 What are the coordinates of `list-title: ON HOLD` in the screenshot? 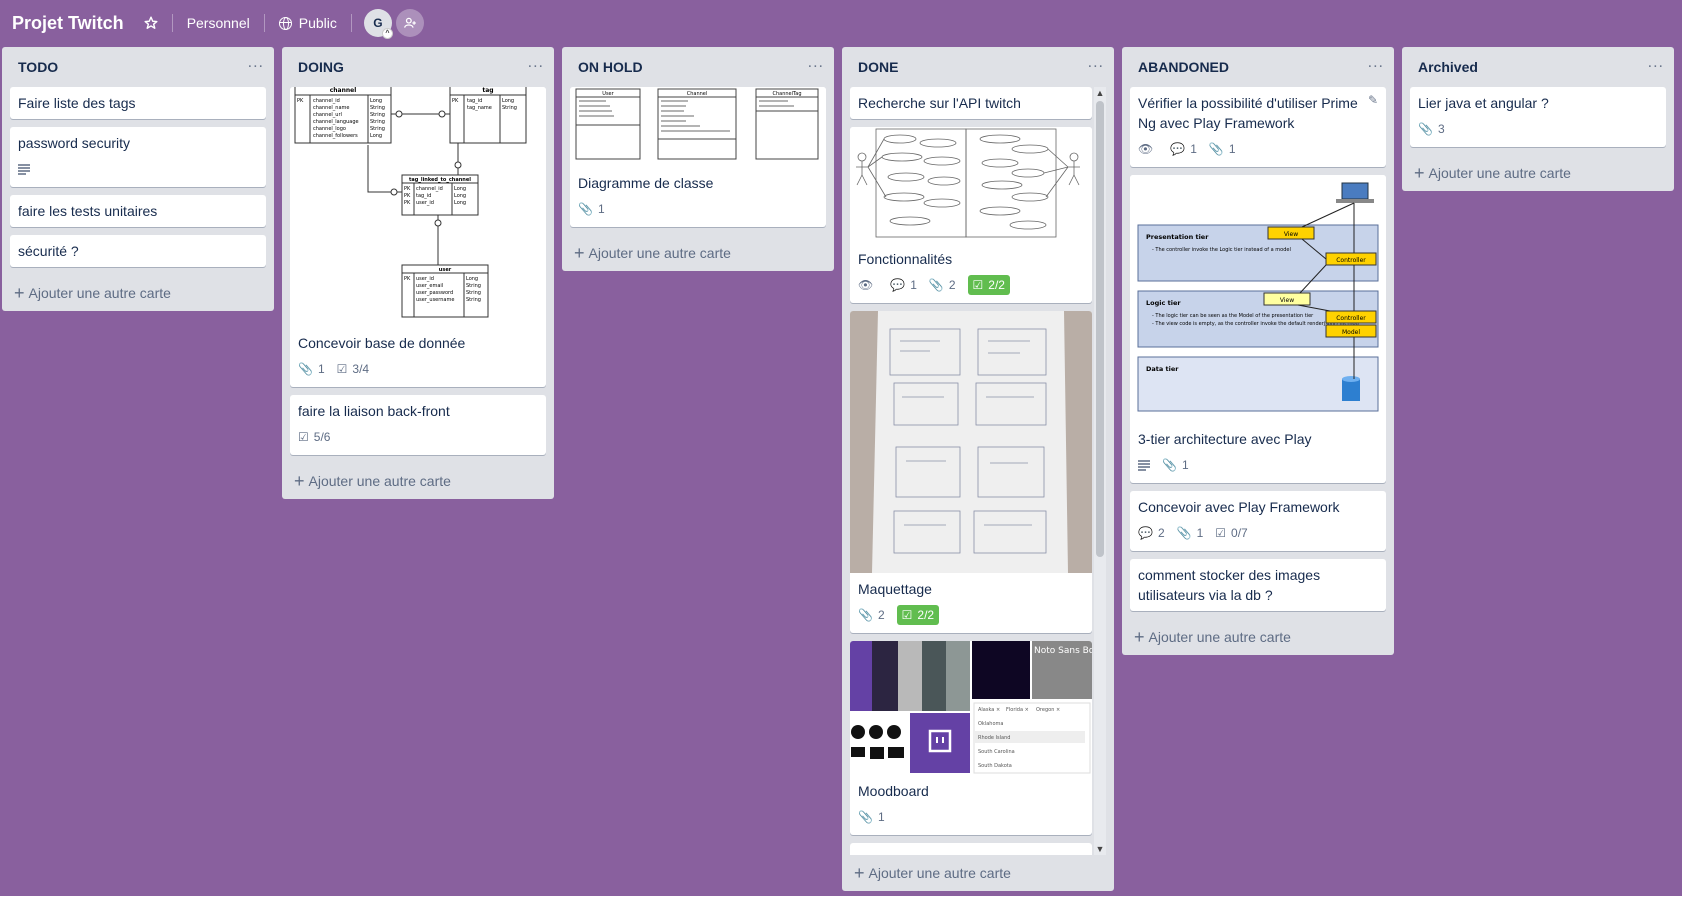 It's located at (610, 67).